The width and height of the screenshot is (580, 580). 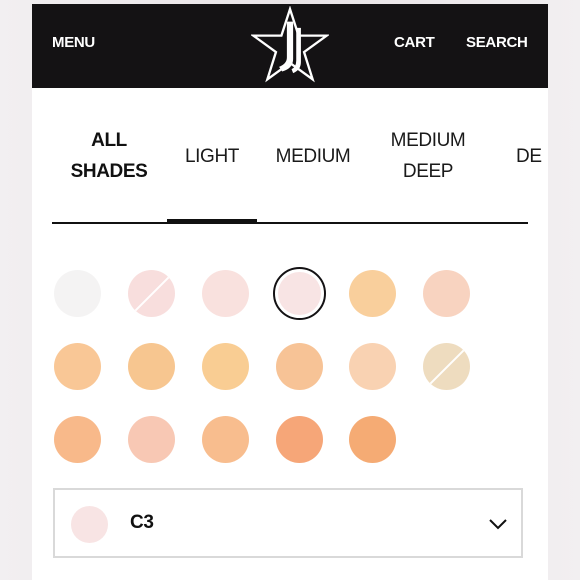 What do you see at coordinates (414, 43) in the screenshot?
I see `cart-link: CART` at bounding box center [414, 43].